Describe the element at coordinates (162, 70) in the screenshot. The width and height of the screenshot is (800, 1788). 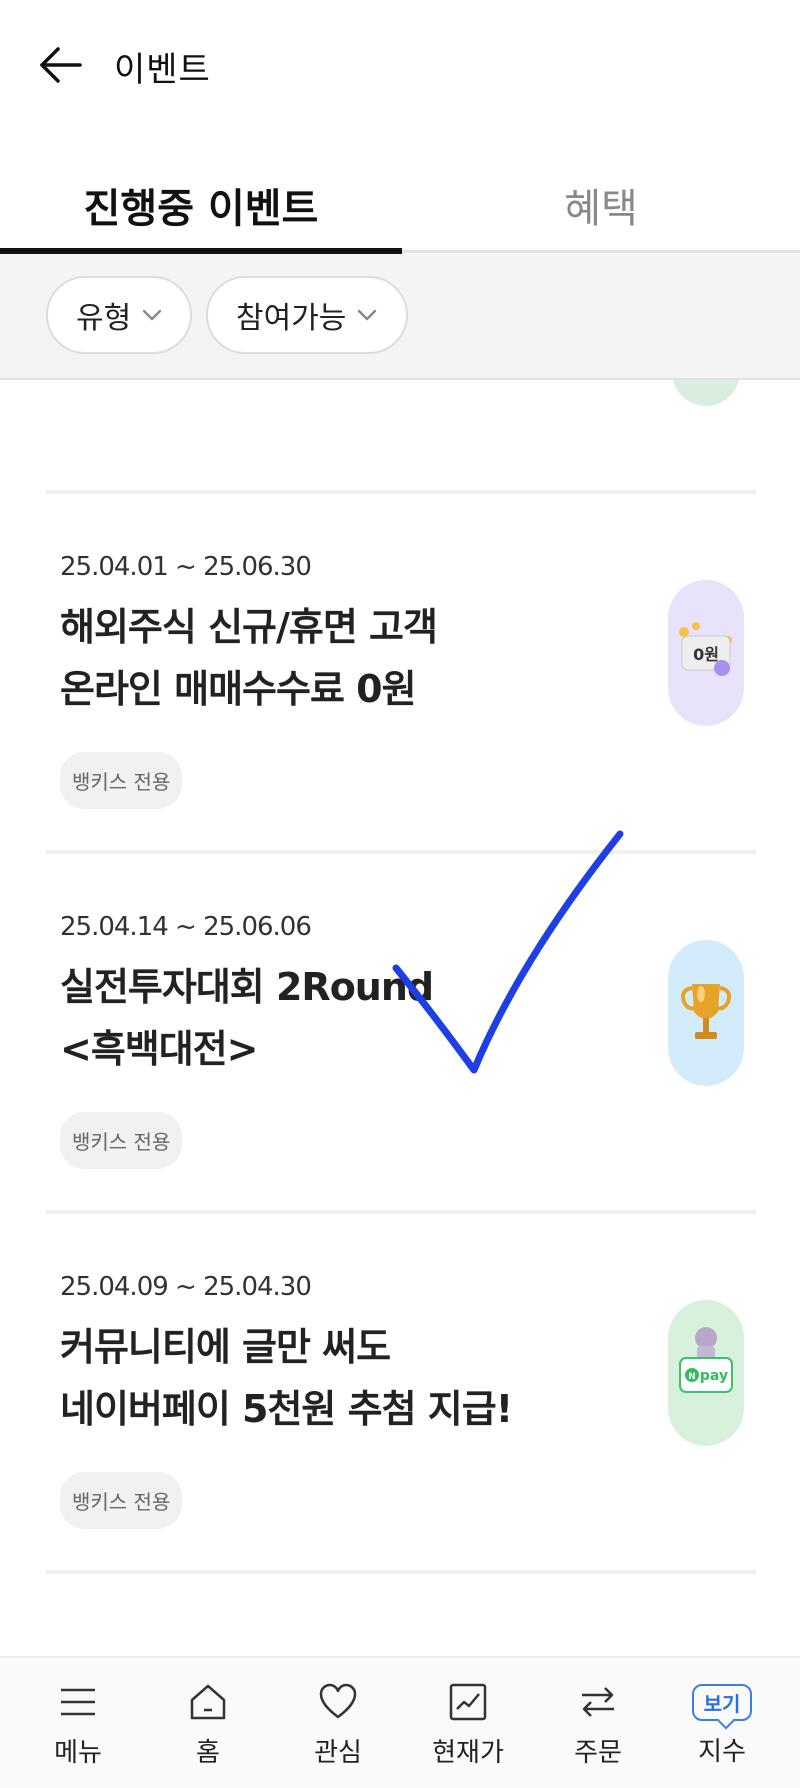
I see `page-title: 이벤트` at that location.